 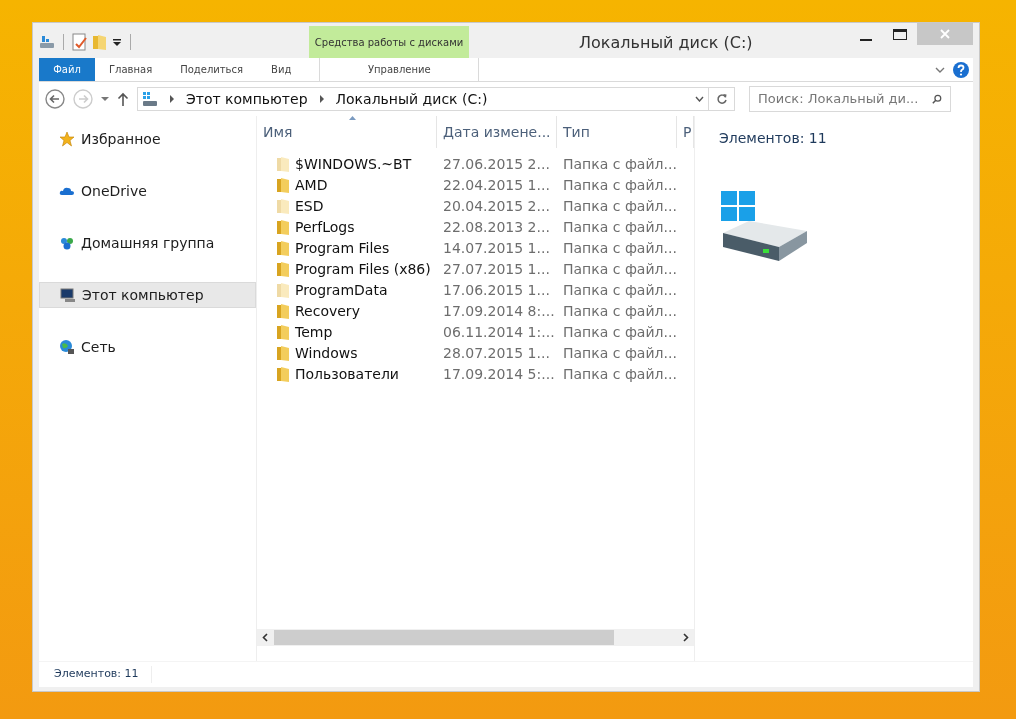 I want to click on item-count: Элементов: 11, so click(x=773, y=138).